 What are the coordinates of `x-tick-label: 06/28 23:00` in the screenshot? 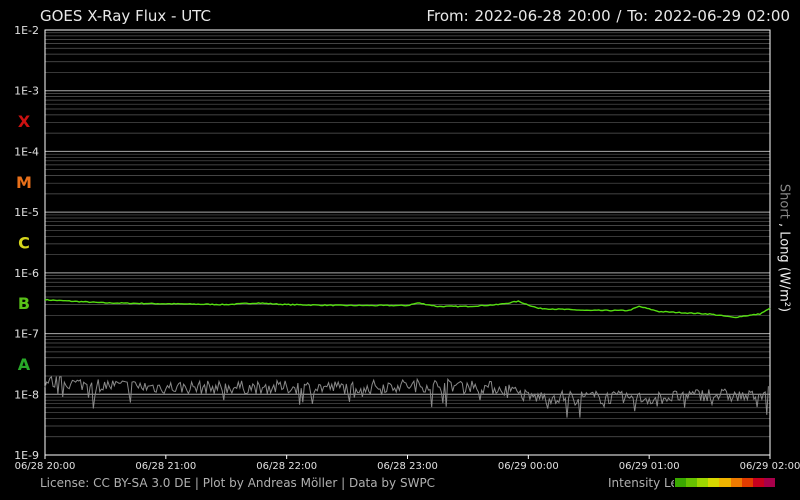 It's located at (407, 466).